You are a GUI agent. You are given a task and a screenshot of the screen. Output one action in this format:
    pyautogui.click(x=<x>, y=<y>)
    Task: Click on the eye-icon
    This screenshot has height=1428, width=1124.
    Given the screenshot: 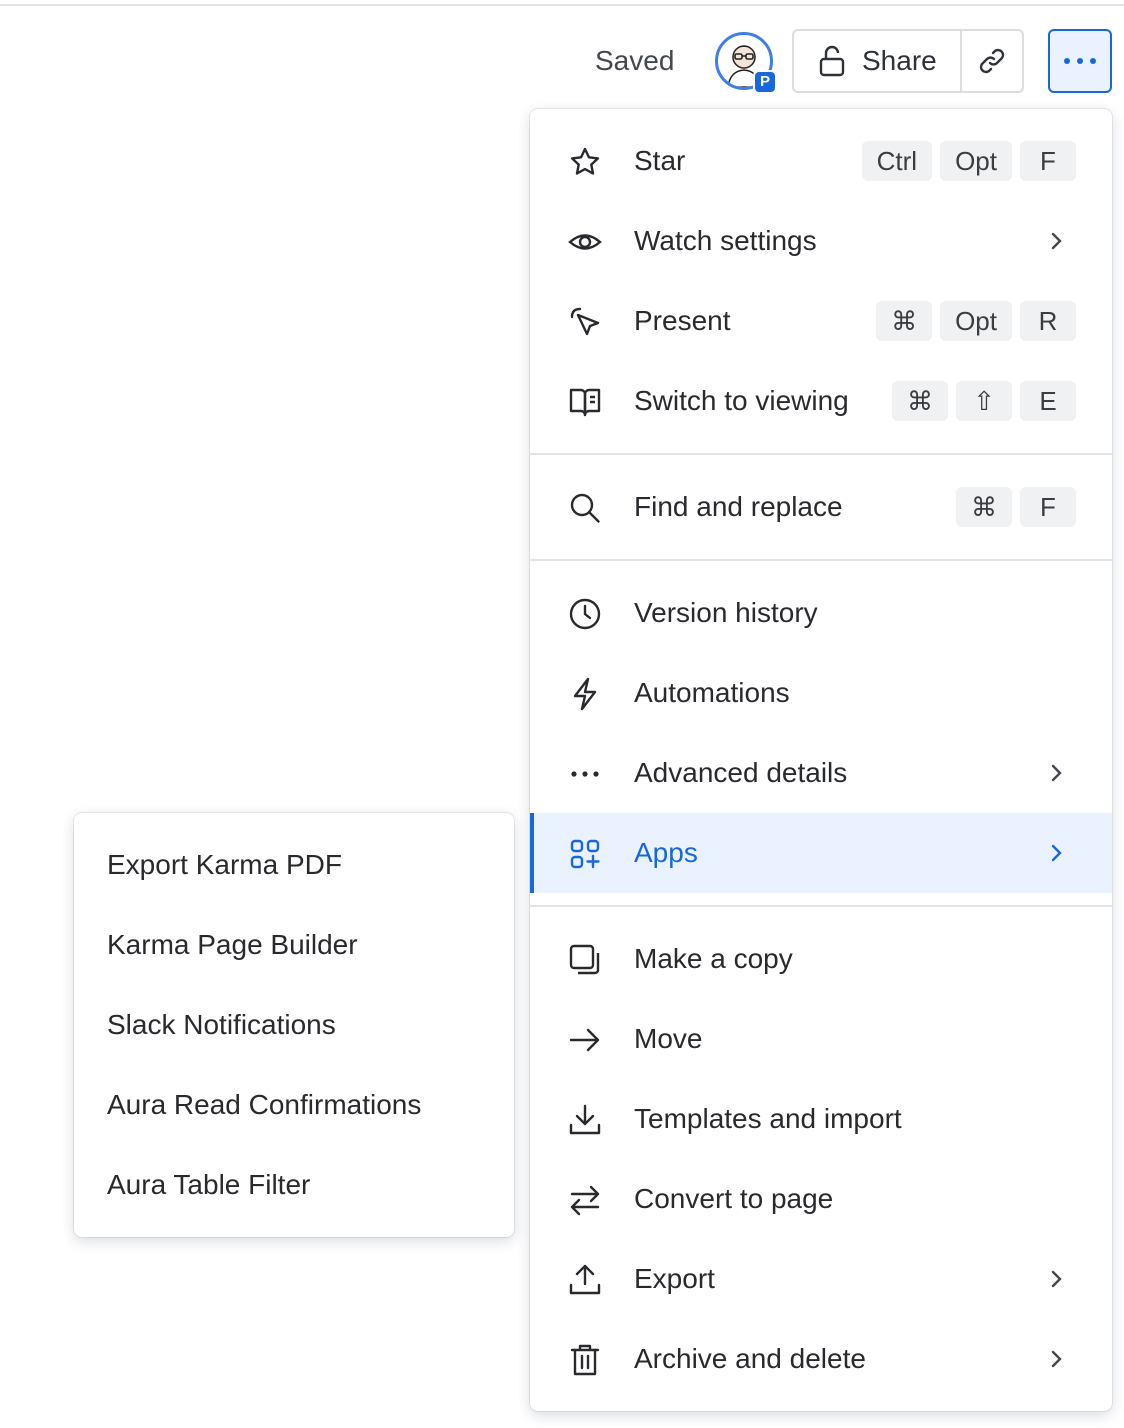 What is the action you would take?
    pyautogui.click(x=585, y=242)
    